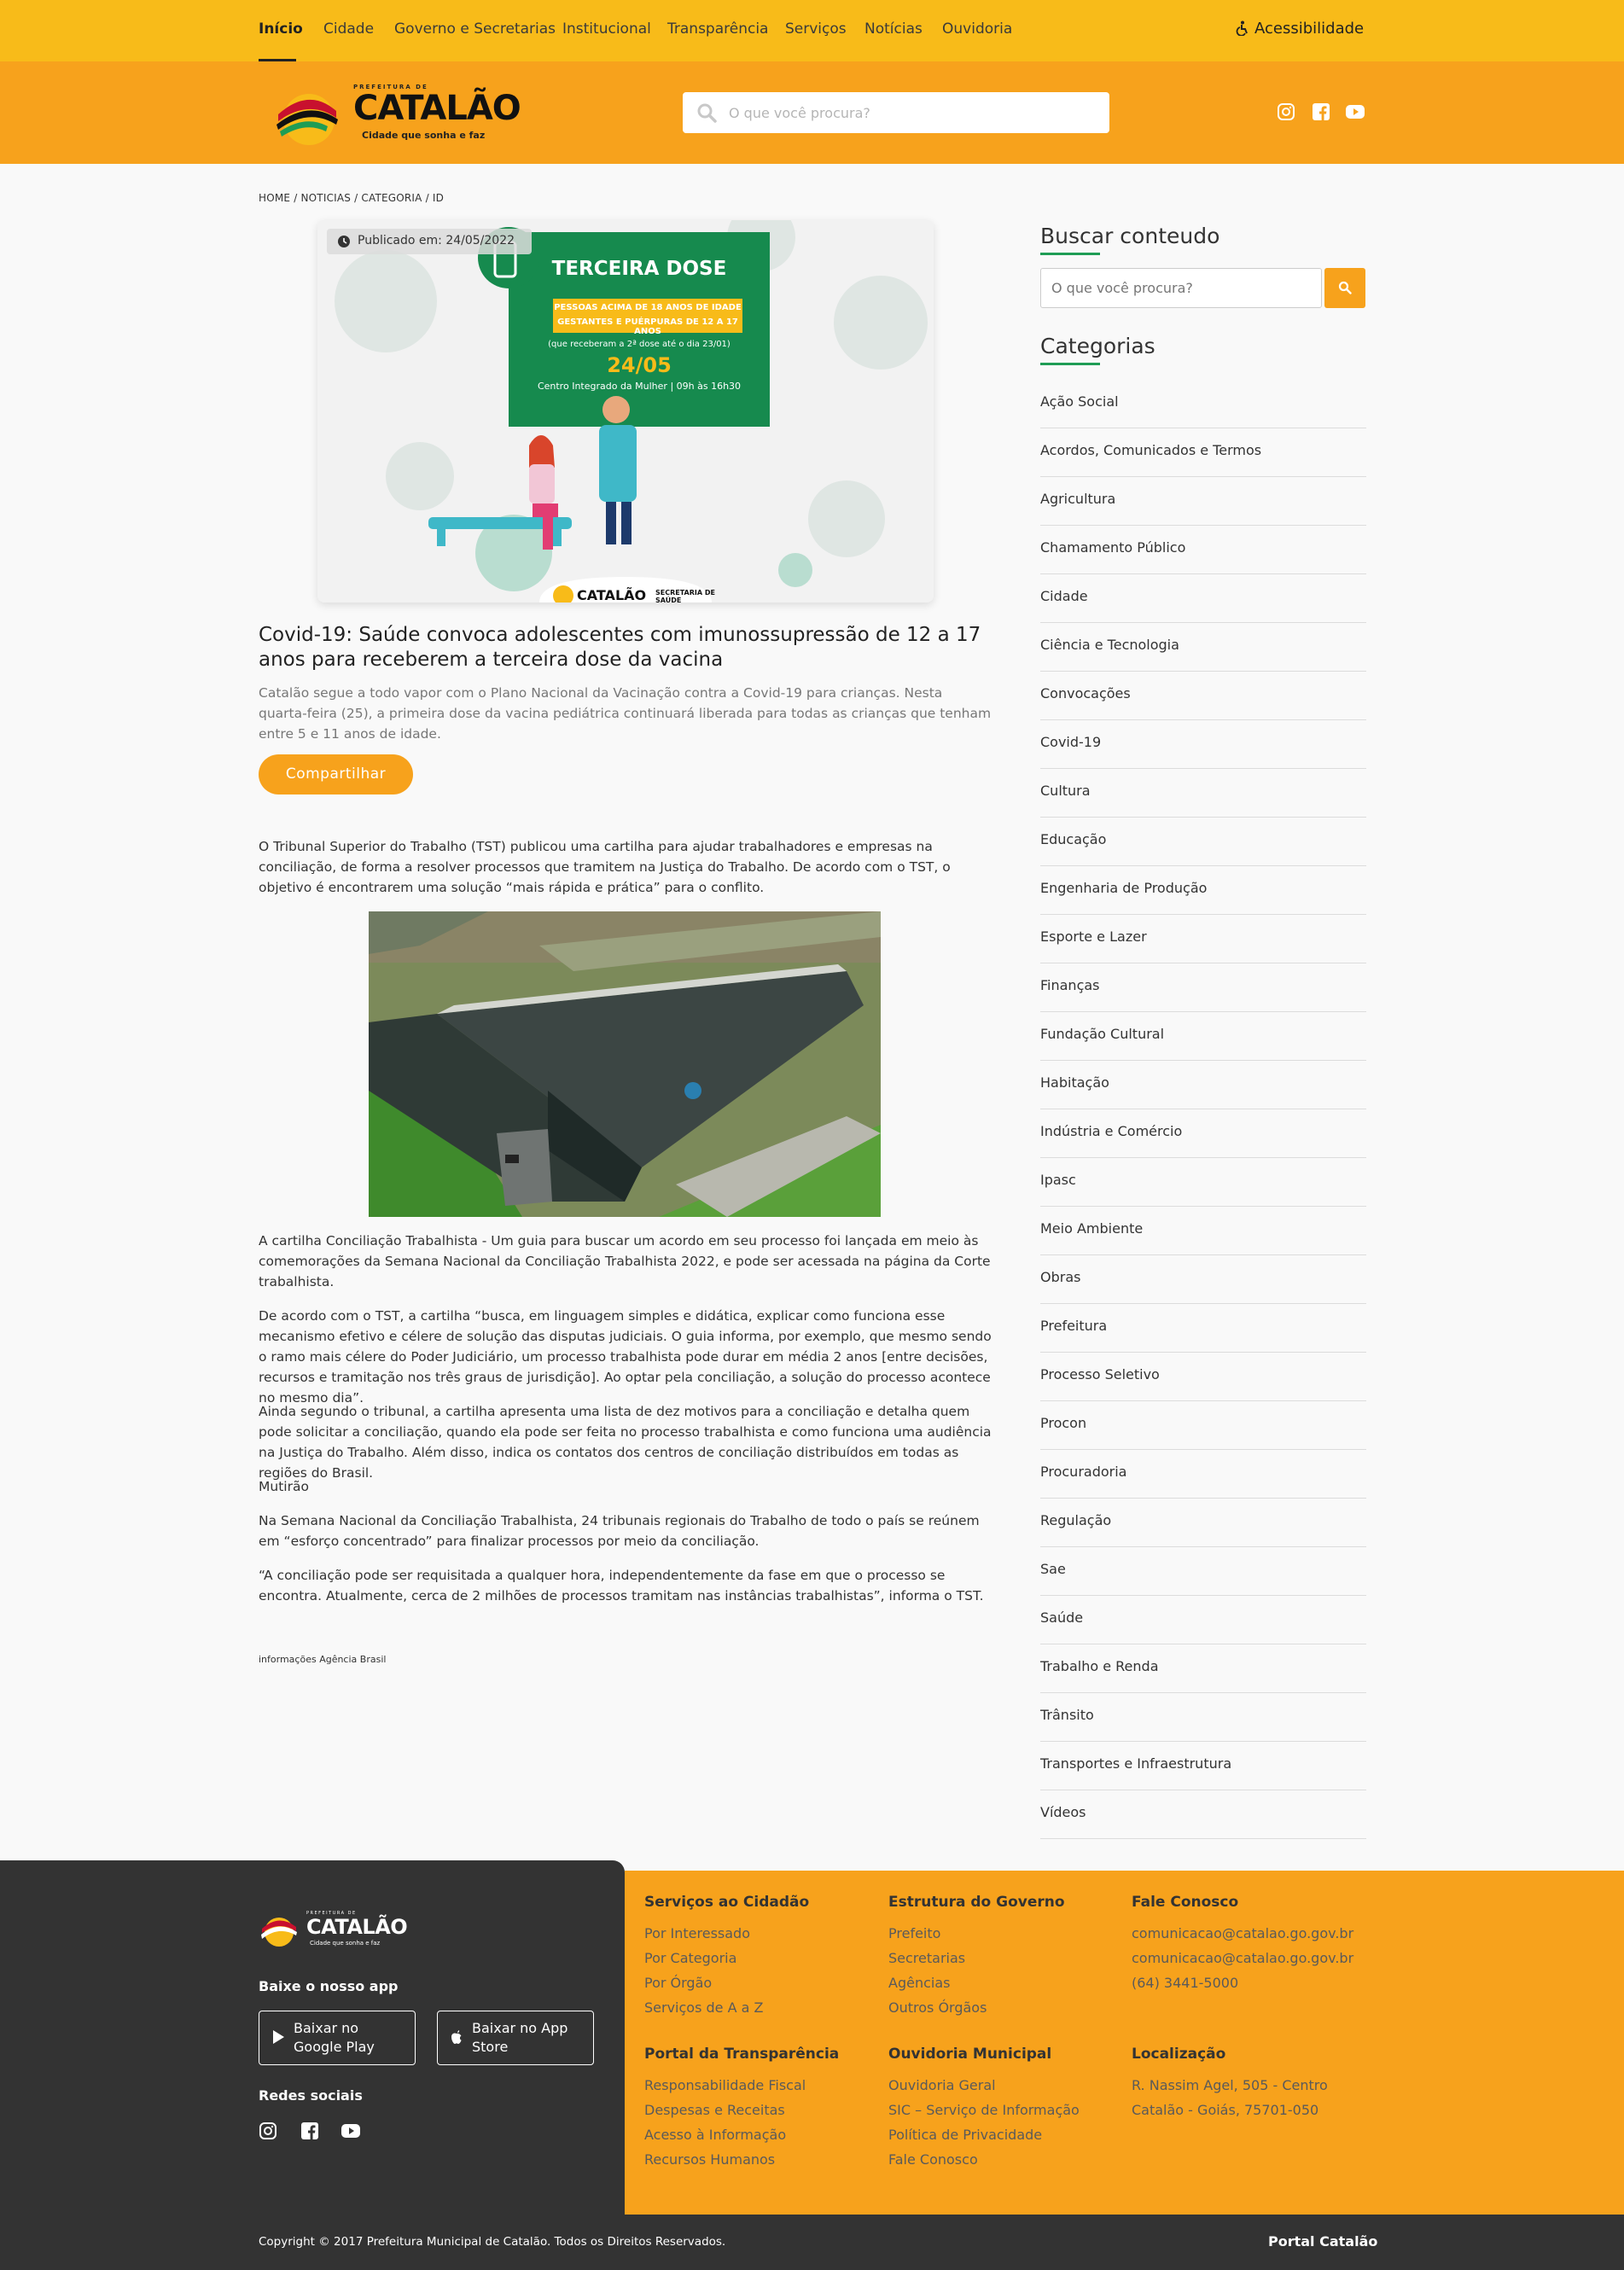 This screenshot has height=2270, width=1624. I want to click on category-item: Fundação Cultural, so click(1203, 1036).